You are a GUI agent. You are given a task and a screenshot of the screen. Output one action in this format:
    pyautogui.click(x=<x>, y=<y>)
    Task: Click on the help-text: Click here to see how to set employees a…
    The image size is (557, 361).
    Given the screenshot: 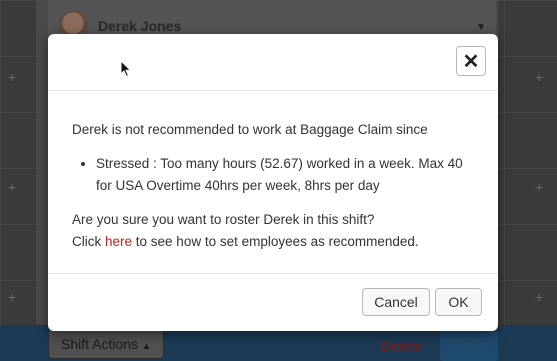 What is the action you would take?
    pyautogui.click(x=273, y=242)
    